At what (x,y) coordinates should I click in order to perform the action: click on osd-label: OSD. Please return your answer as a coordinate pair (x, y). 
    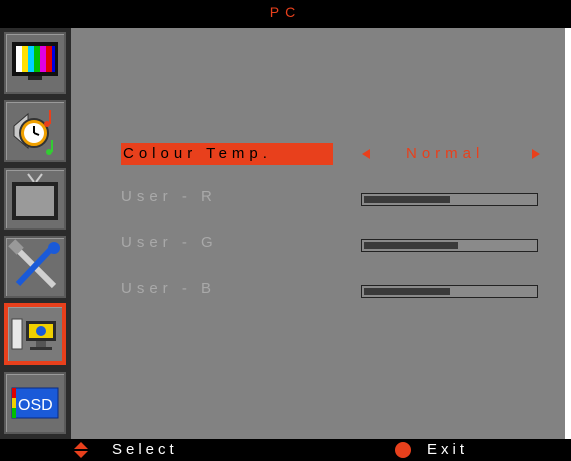
    Looking at the image, I should click on (35, 405).